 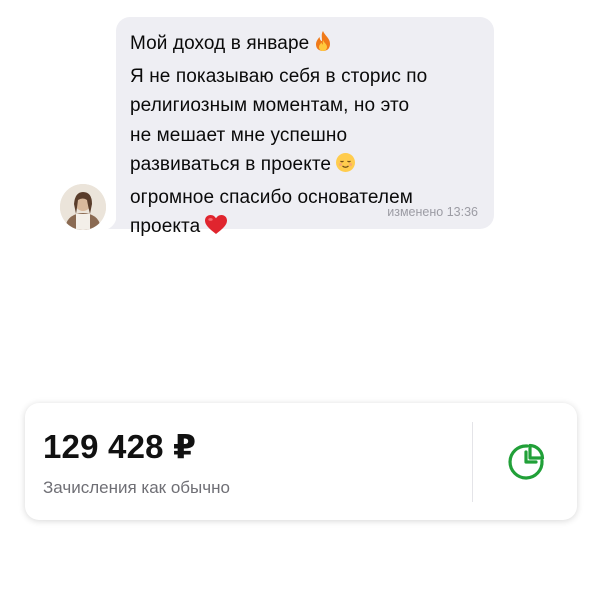 What do you see at coordinates (216, 229) in the screenshot?
I see `red-heart-emoji` at bounding box center [216, 229].